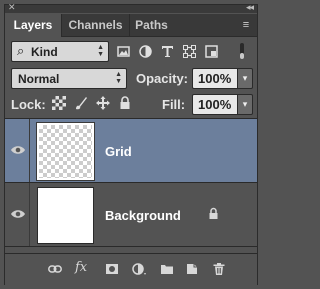 This screenshot has width=320, height=289. Describe the element at coordinates (44, 52) in the screenshot. I see `filter-kind-label: Kind` at that location.